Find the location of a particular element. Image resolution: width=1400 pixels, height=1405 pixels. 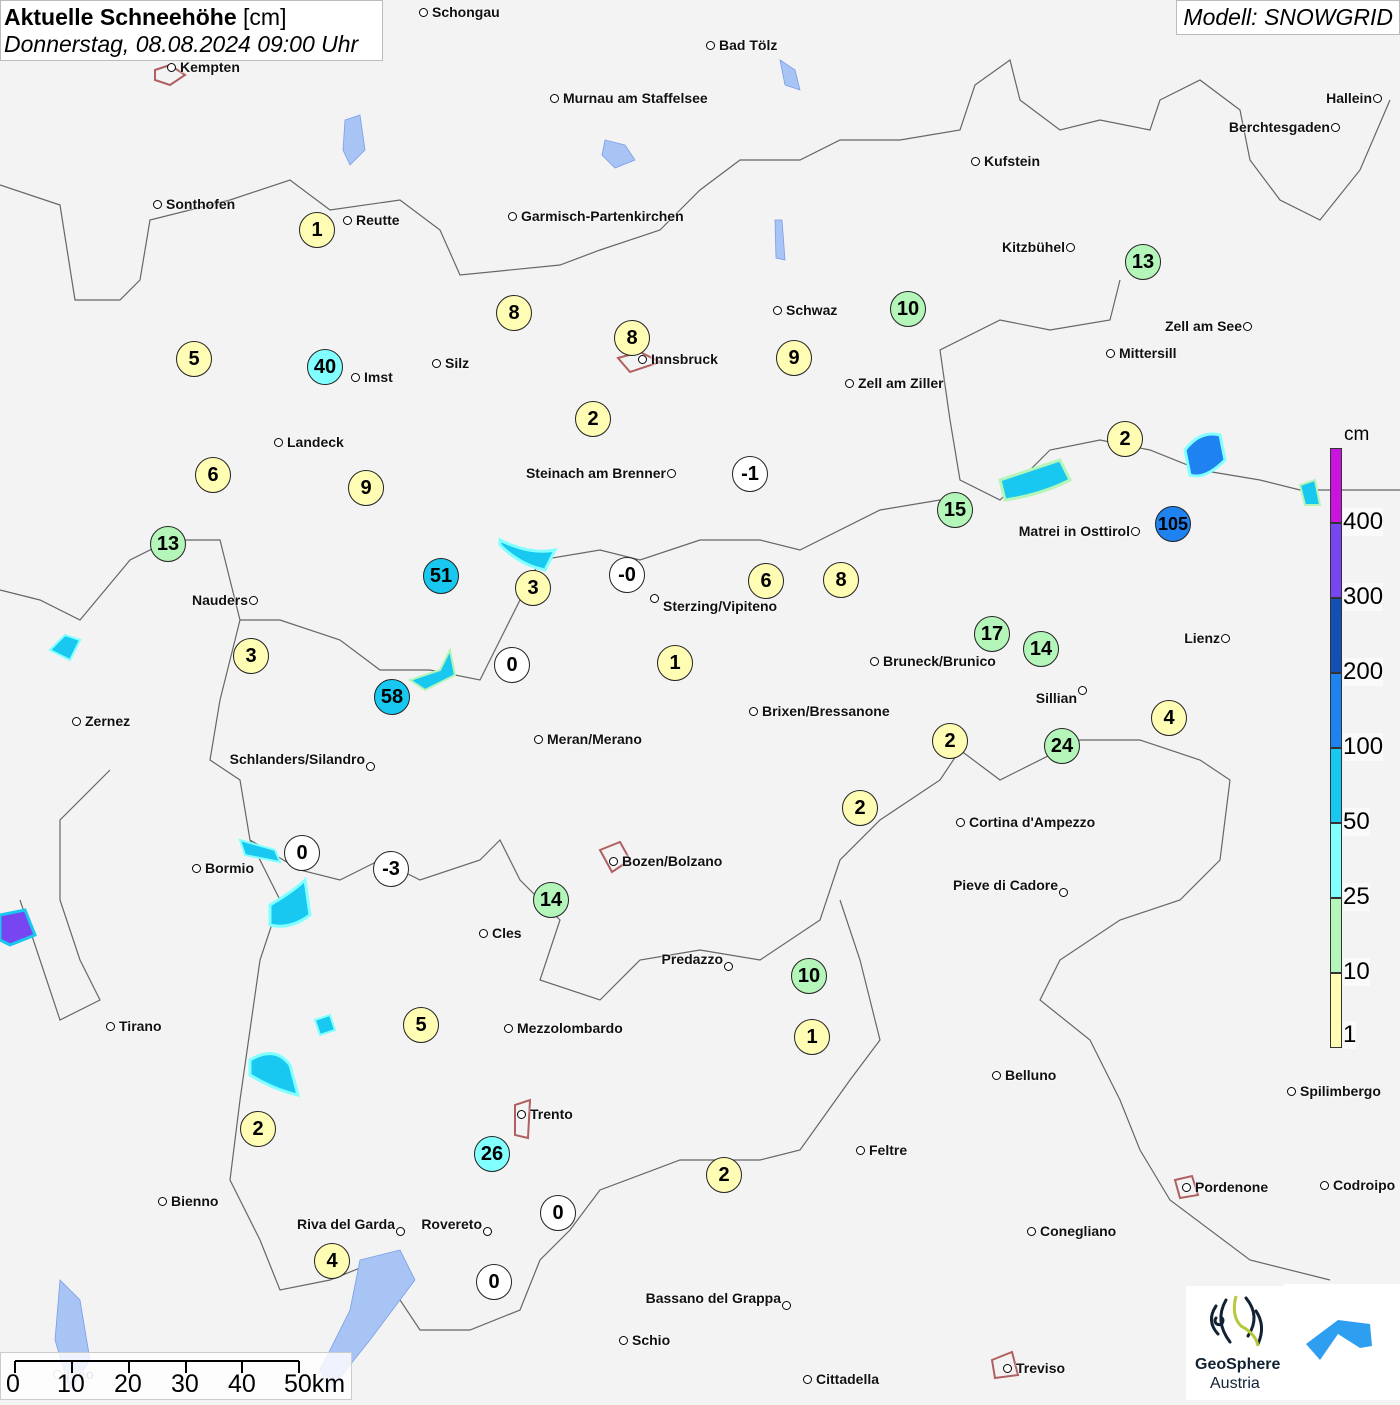

city-label: Zell am See is located at coordinates (1203, 326).